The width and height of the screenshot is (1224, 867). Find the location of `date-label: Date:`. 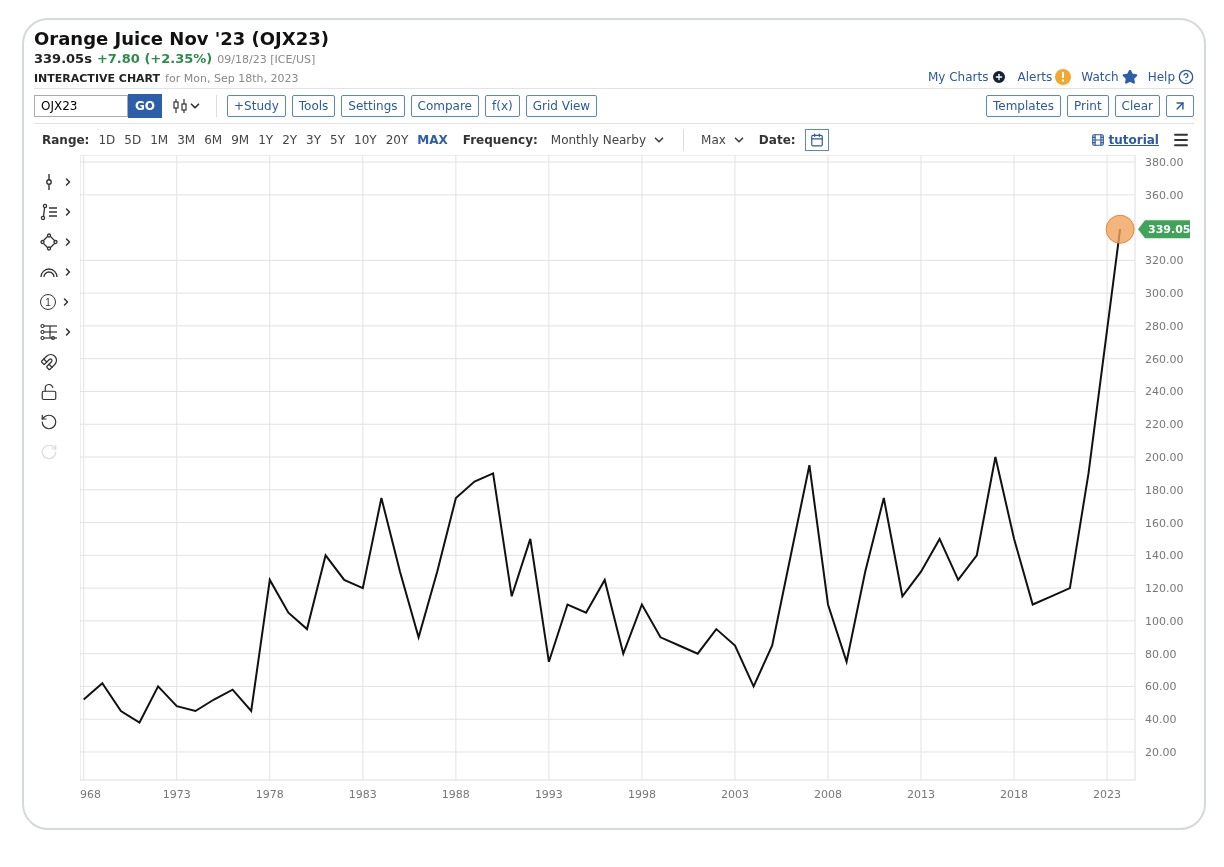

date-label: Date: is located at coordinates (777, 140).